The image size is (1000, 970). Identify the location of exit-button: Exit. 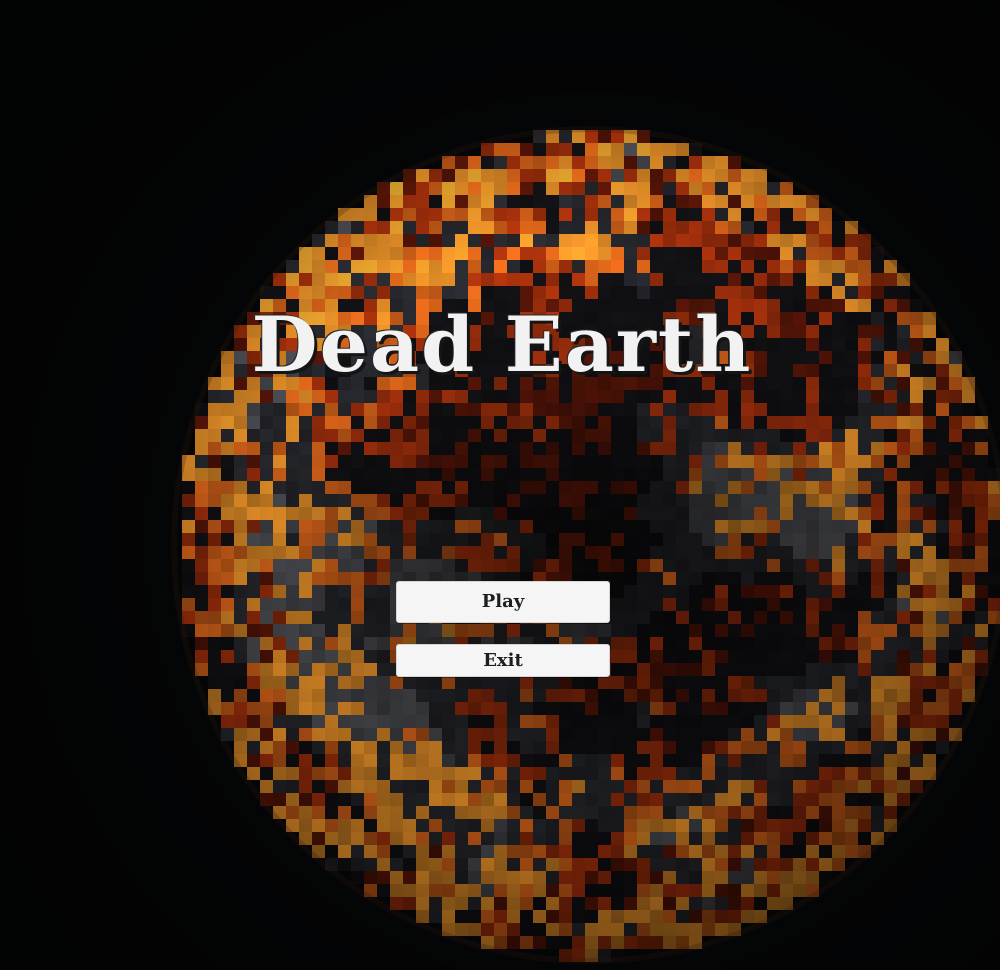
(503, 660).